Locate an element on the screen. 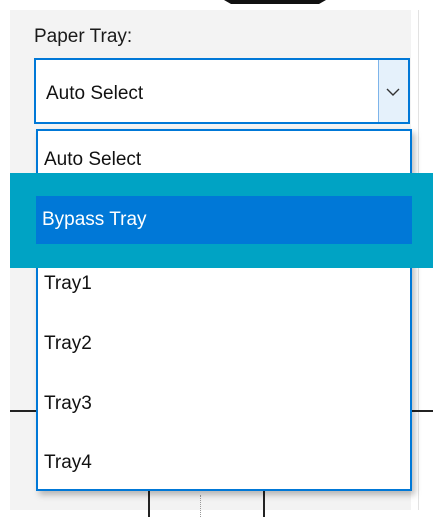 This screenshot has width=433, height=517. dropdown-arrow-button is located at coordinates (393, 91).